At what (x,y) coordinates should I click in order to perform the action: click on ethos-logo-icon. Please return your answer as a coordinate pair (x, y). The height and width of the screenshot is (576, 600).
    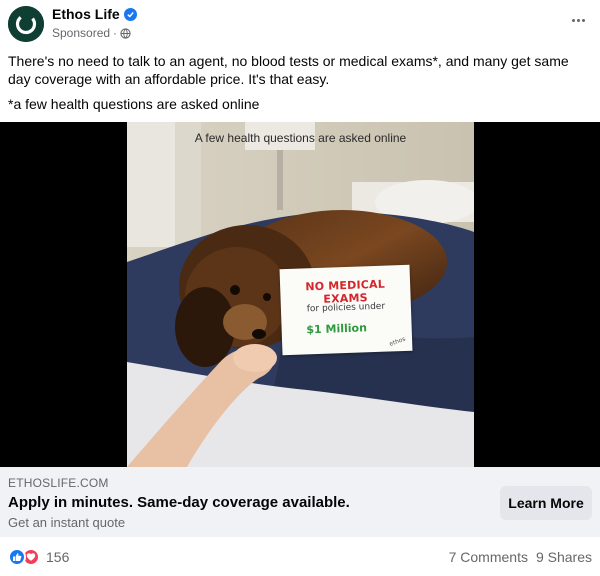
    Looking at the image, I should click on (26, 24).